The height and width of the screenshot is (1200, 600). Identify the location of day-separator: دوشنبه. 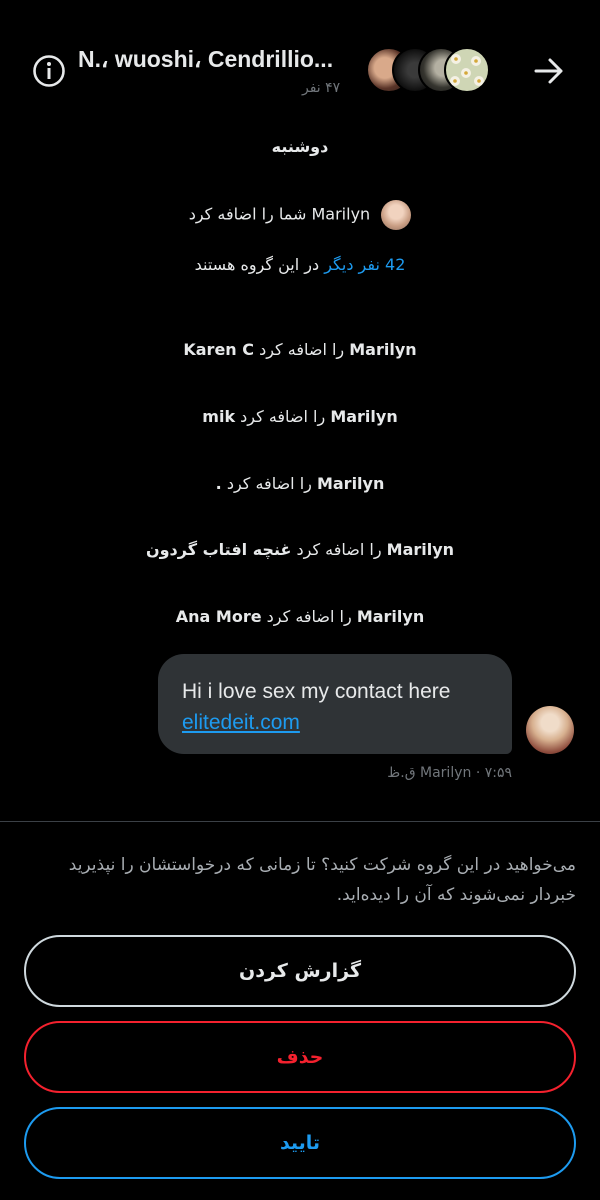
(300, 146).